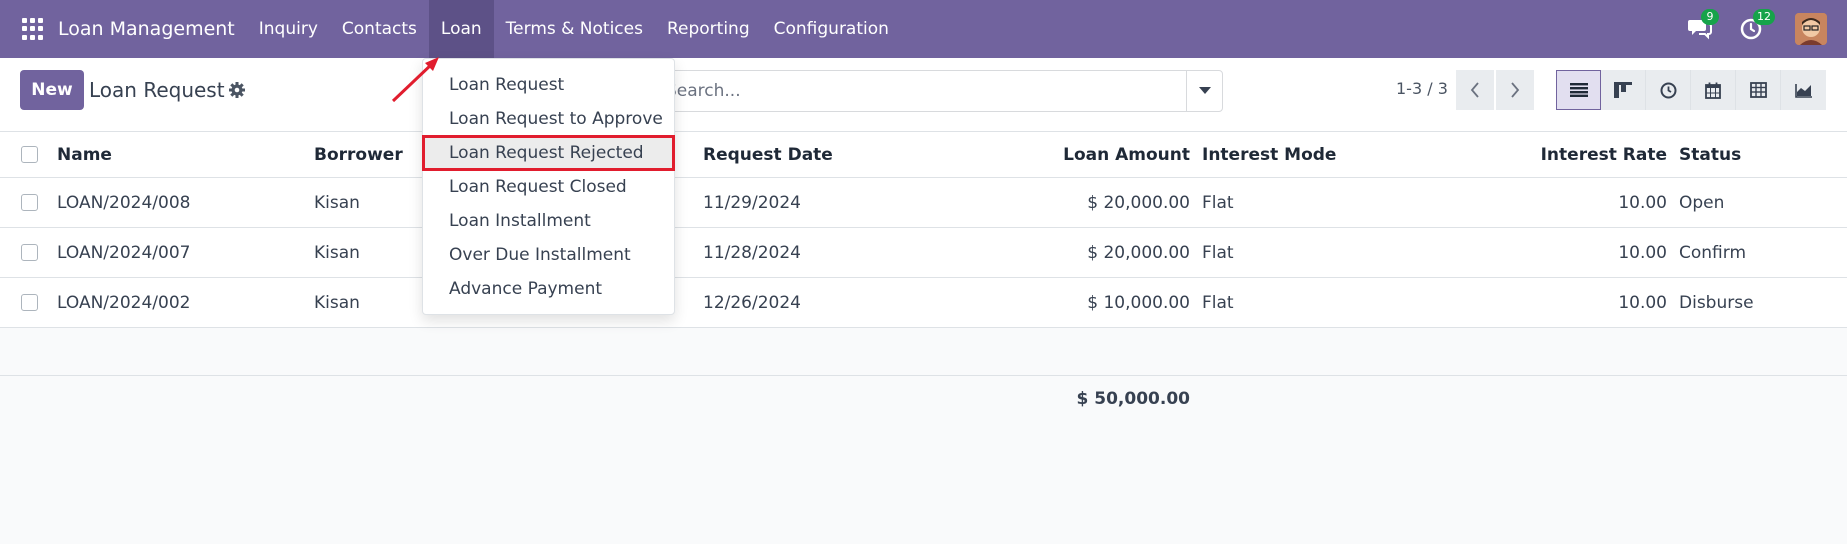  Describe the element at coordinates (157, 90) in the screenshot. I see `page-title: Loan Request` at that location.